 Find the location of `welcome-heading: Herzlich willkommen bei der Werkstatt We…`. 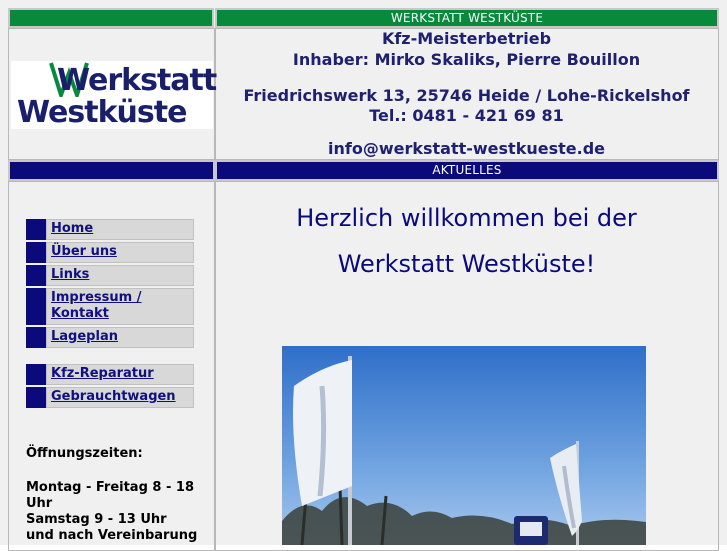

welcome-heading: Herzlich willkommen bei der Werkstatt We… is located at coordinates (466, 241).